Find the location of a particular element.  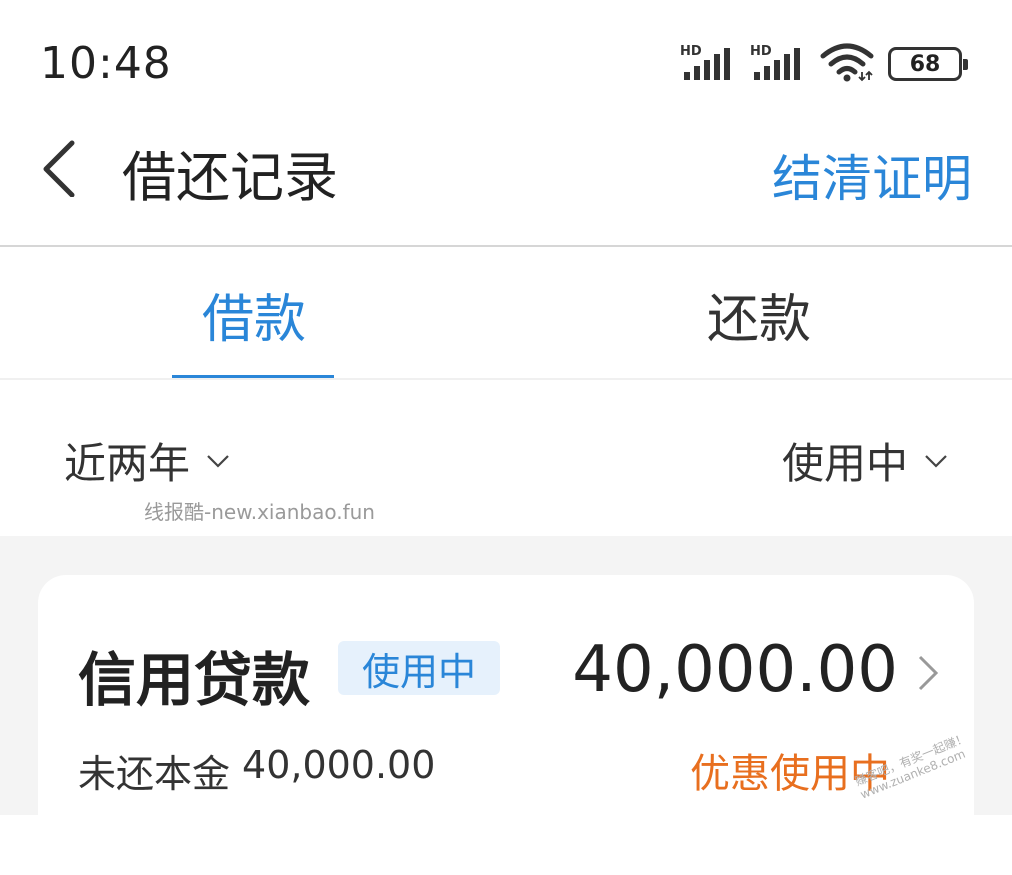

page-title: 借还记录 is located at coordinates (230, 177).